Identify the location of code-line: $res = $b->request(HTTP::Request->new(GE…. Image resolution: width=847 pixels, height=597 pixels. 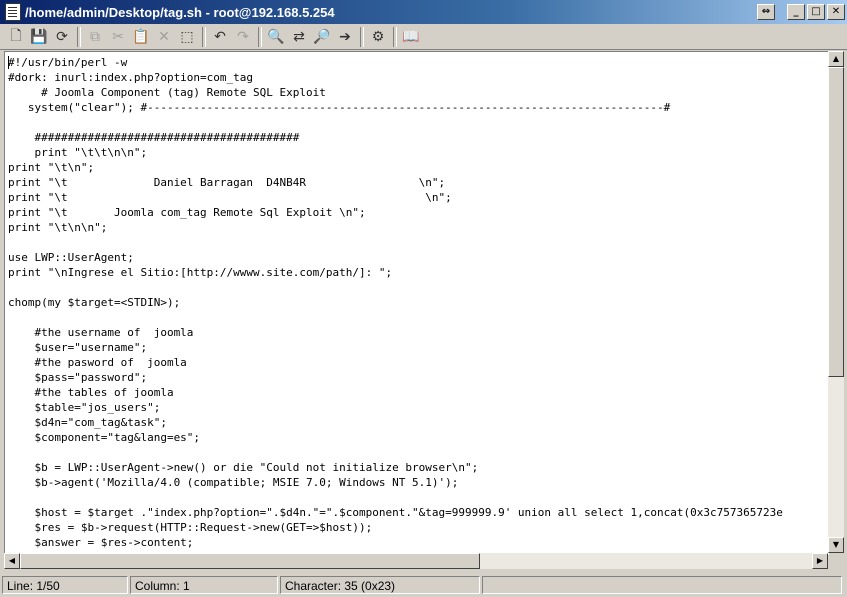
(190, 527).